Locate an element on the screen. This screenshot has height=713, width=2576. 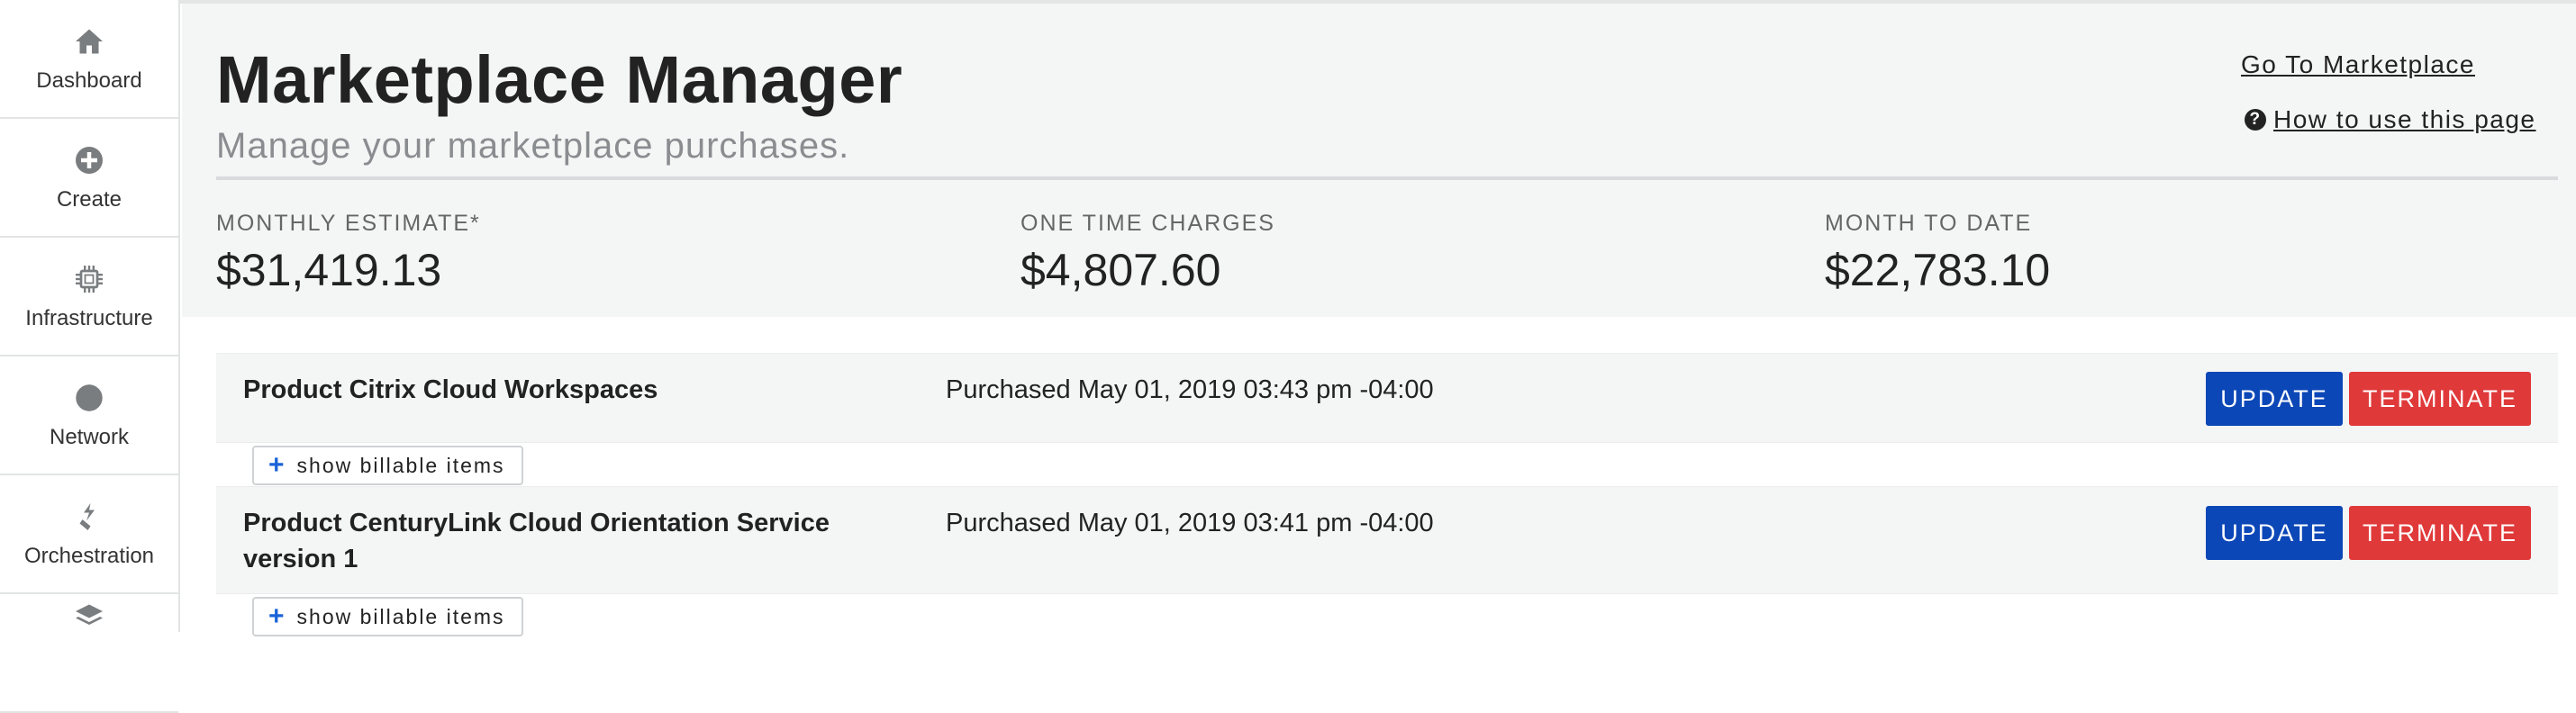
sidebar-item-label: Network is located at coordinates (89, 437).